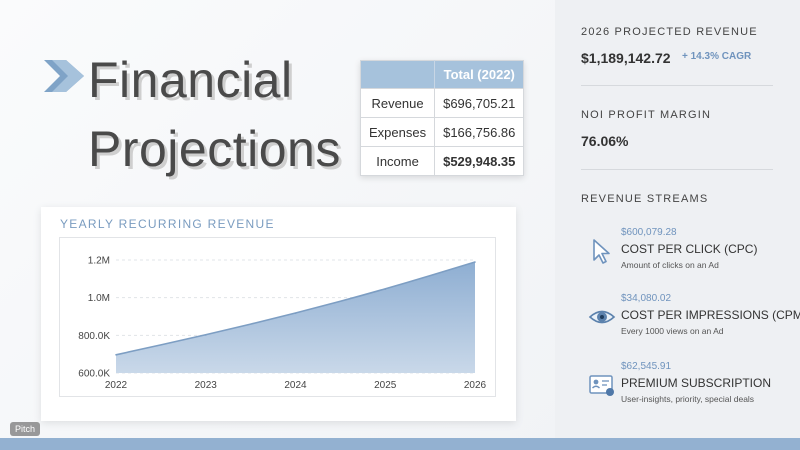 This screenshot has width=800, height=450. Describe the element at coordinates (94, 336) in the screenshot. I see `y-tick-label: 800.0K` at that location.